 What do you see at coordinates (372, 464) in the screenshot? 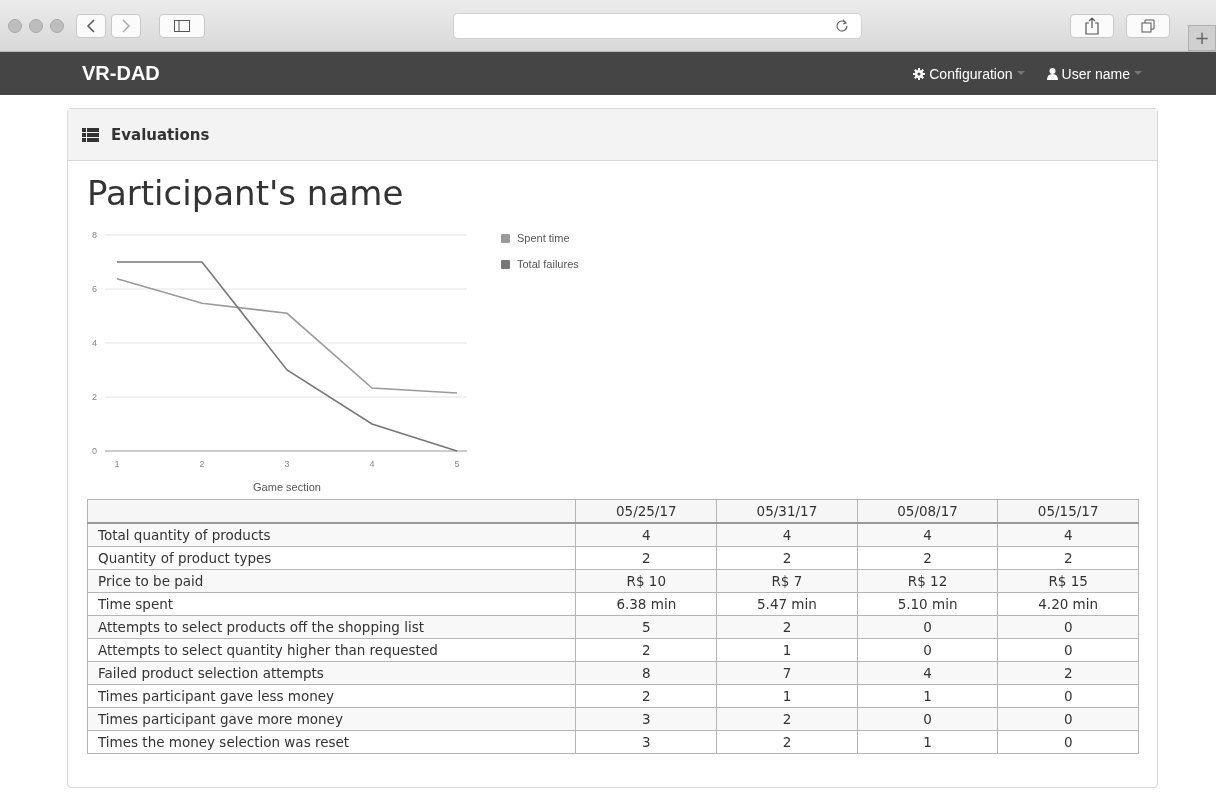
I see `x-tick-label: 4` at bounding box center [372, 464].